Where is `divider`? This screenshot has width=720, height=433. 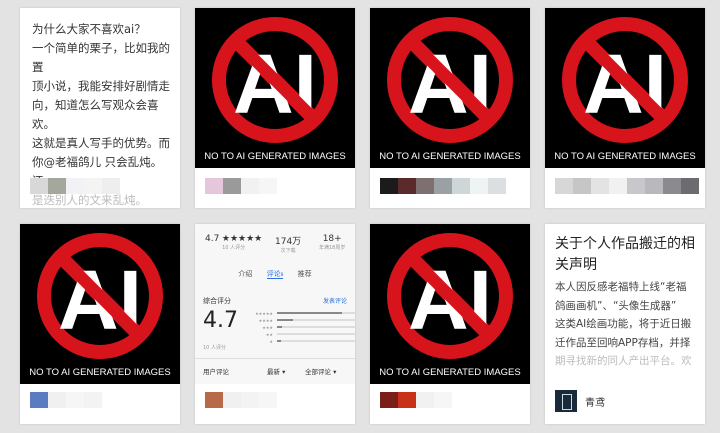 divider is located at coordinates (275, 358).